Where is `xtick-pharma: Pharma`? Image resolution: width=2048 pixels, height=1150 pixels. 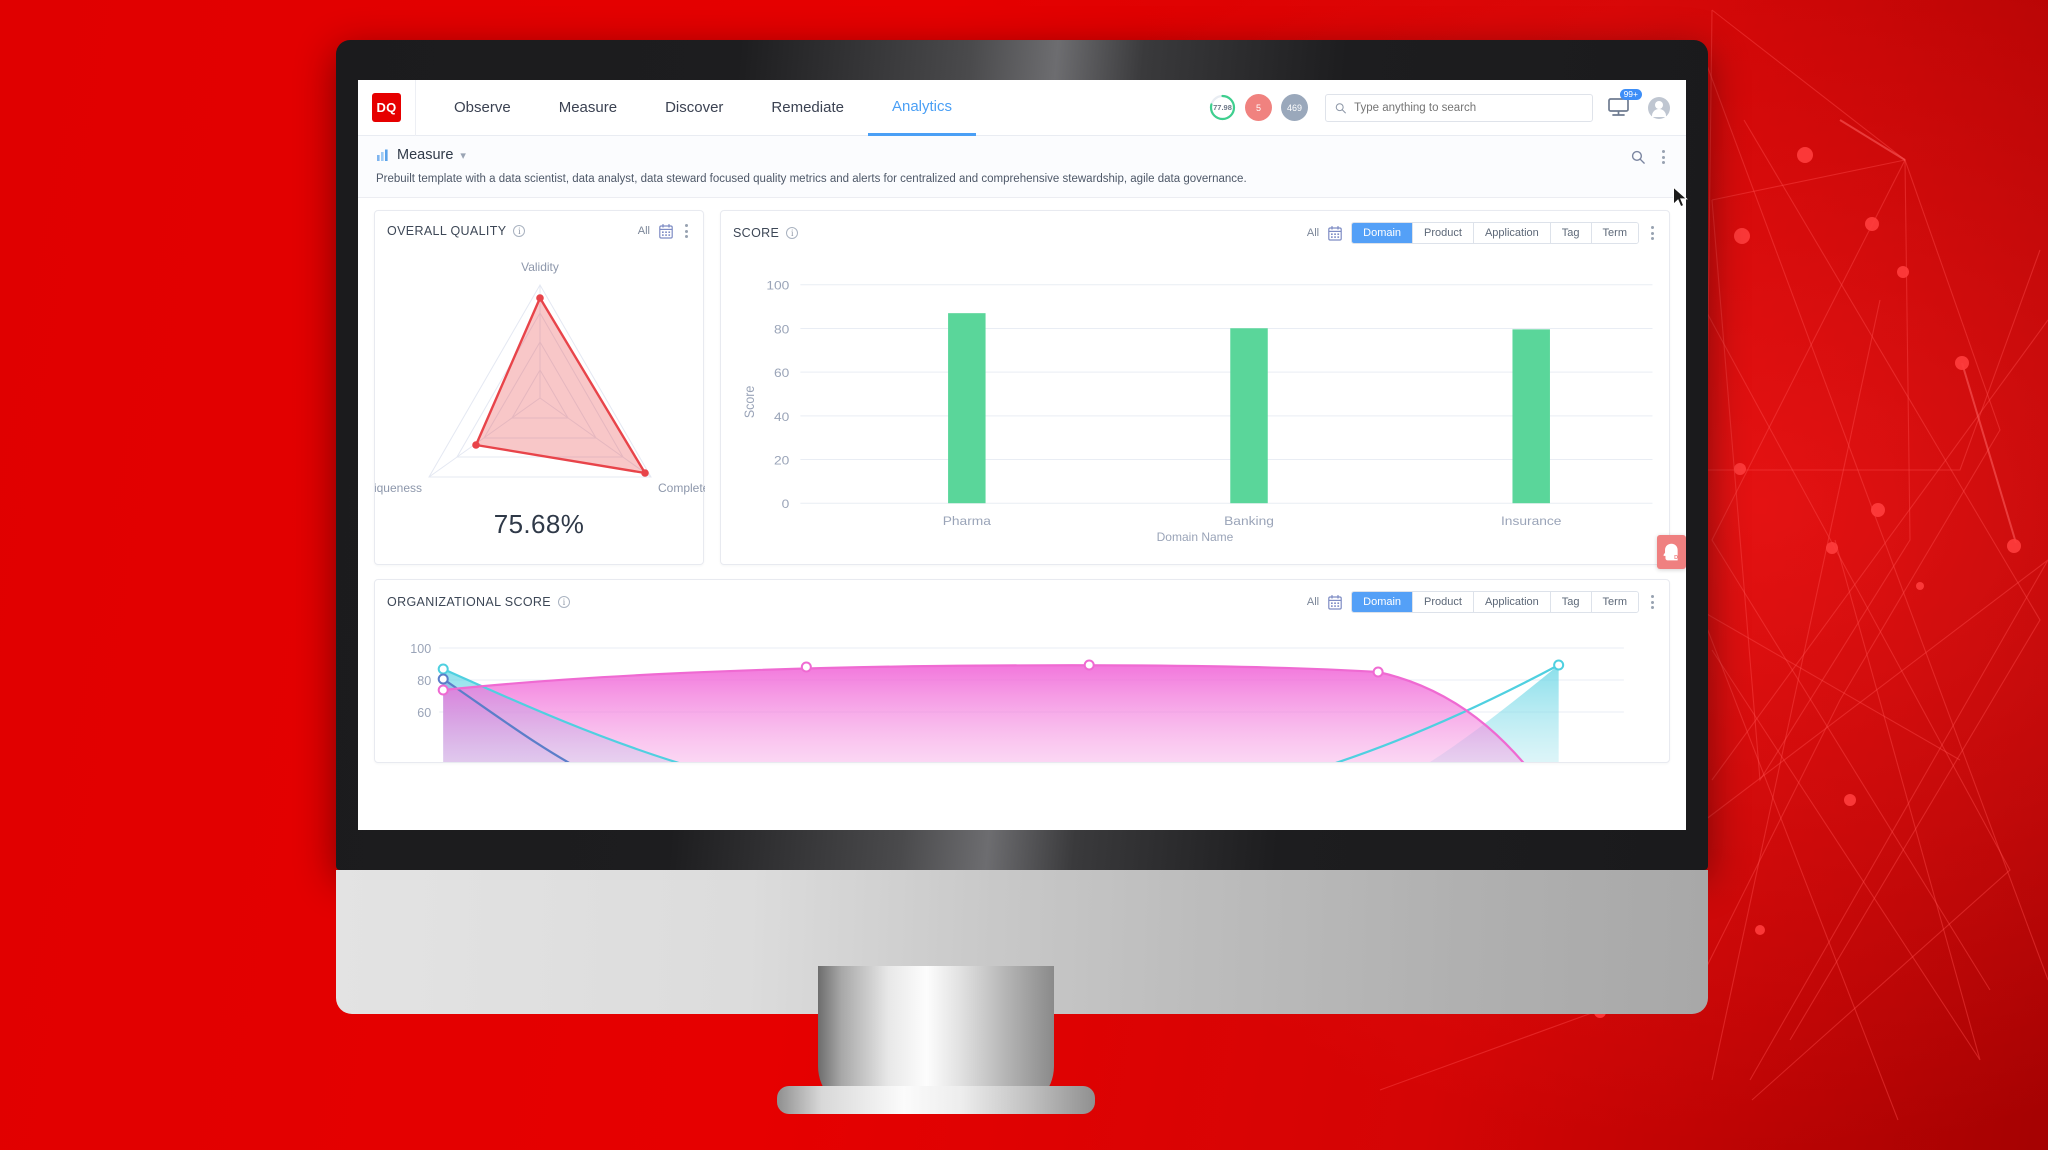
xtick-pharma: Pharma is located at coordinates (967, 521).